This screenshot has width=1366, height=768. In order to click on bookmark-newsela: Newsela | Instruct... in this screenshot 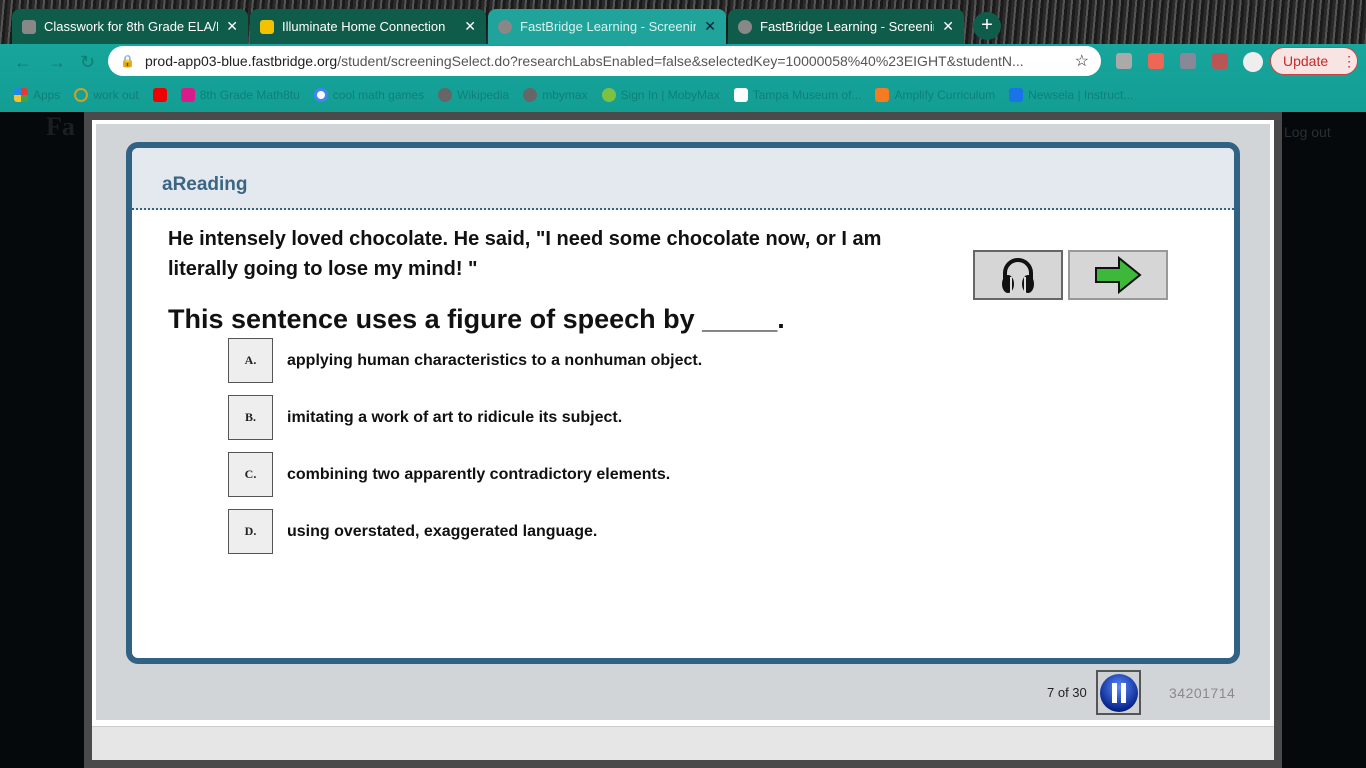, I will do `click(1071, 95)`.